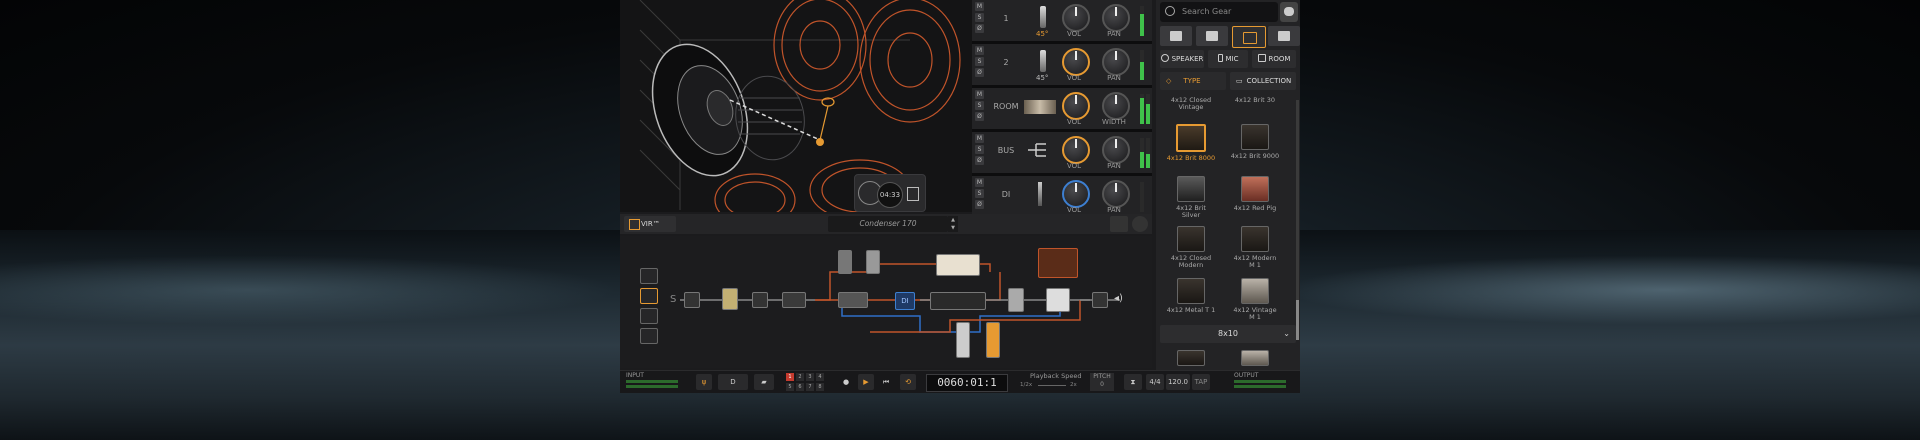 This screenshot has width=1920, height=440. What do you see at coordinates (886, 302) in the screenshot?
I see `signal-chain: S DI ◂)` at bounding box center [886, 302].